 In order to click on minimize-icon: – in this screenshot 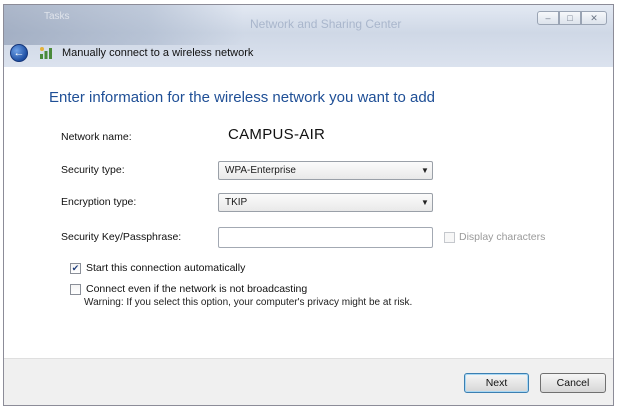, I will do `click(548, 18)`.